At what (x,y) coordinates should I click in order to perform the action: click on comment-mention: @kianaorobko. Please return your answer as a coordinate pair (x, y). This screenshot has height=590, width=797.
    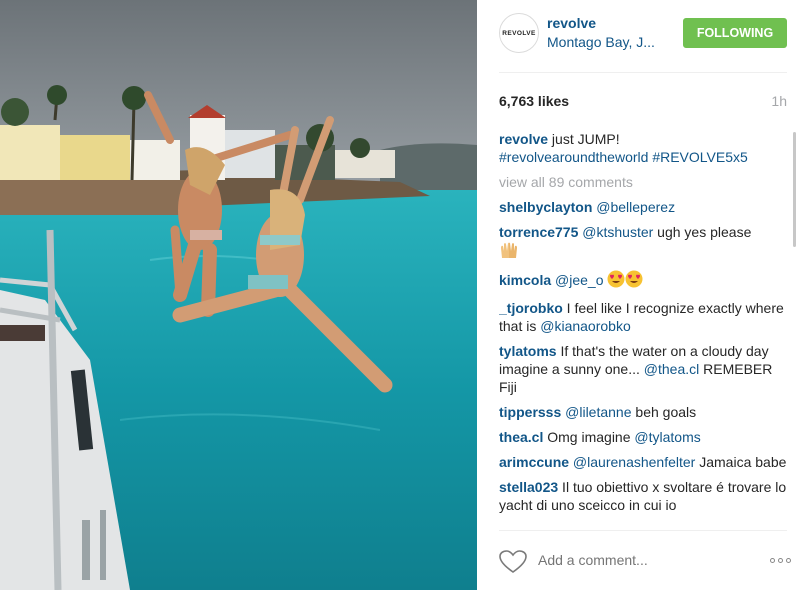
    Looking at the image, I should click on (585, 326).